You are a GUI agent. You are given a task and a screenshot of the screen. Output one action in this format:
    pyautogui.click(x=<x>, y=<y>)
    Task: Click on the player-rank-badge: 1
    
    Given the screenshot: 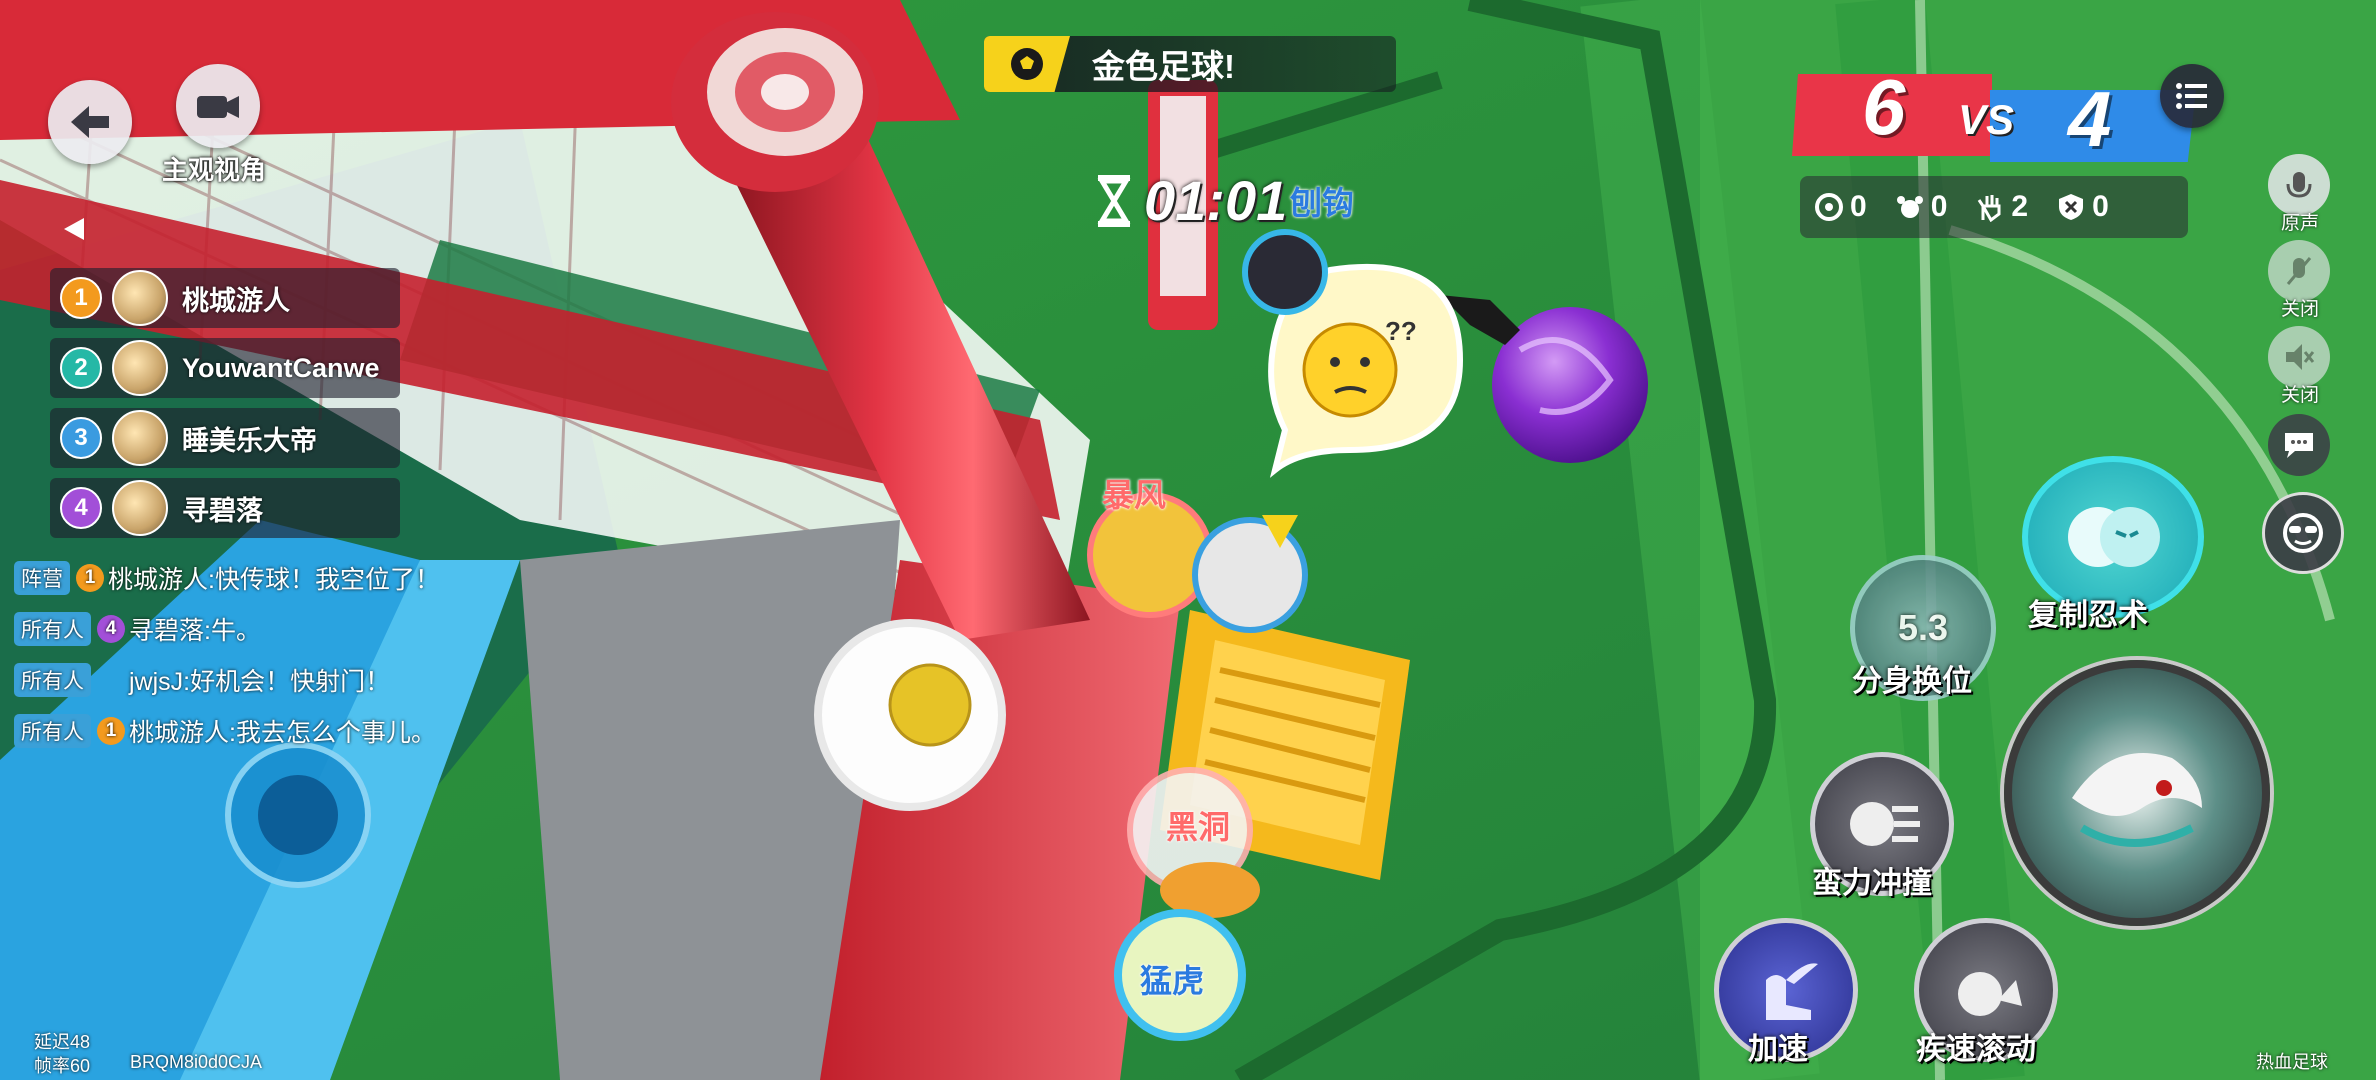 What is the action you would take?
    pyautogui.click(x=81, y=298)
    